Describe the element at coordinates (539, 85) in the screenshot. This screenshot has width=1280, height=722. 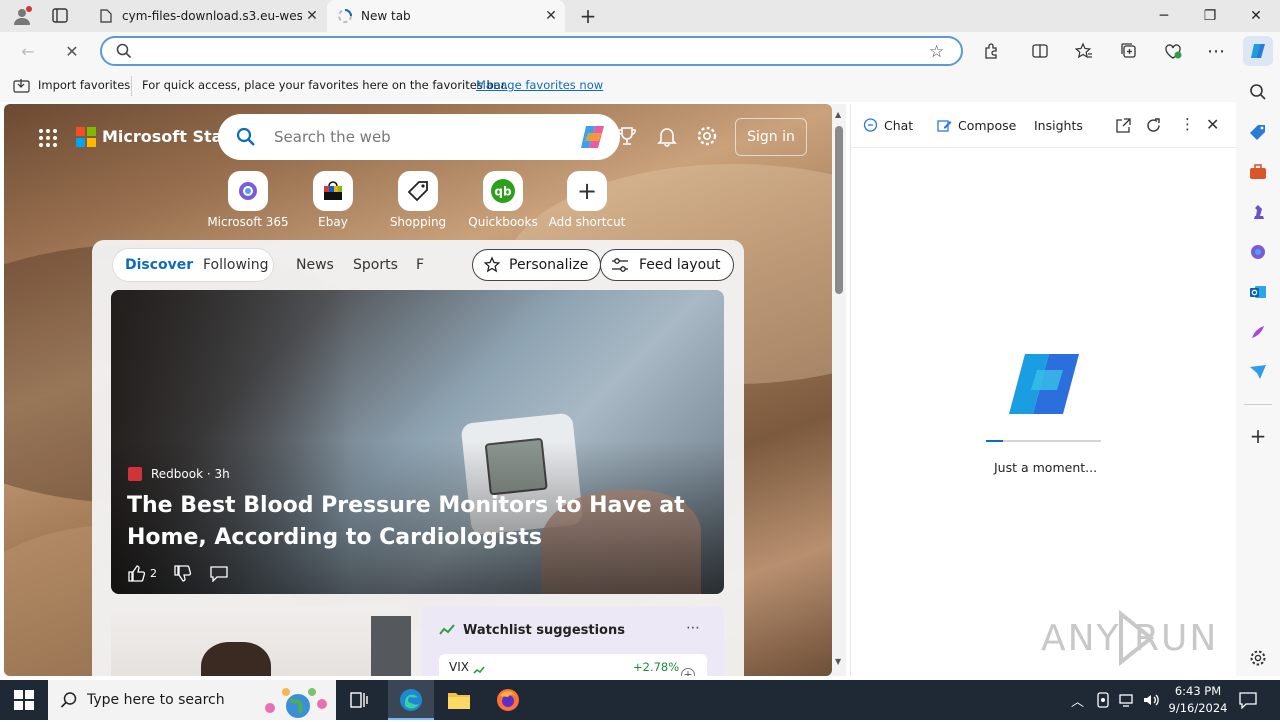
I see `manage-favorites-link: Manage favorites now` at that location.